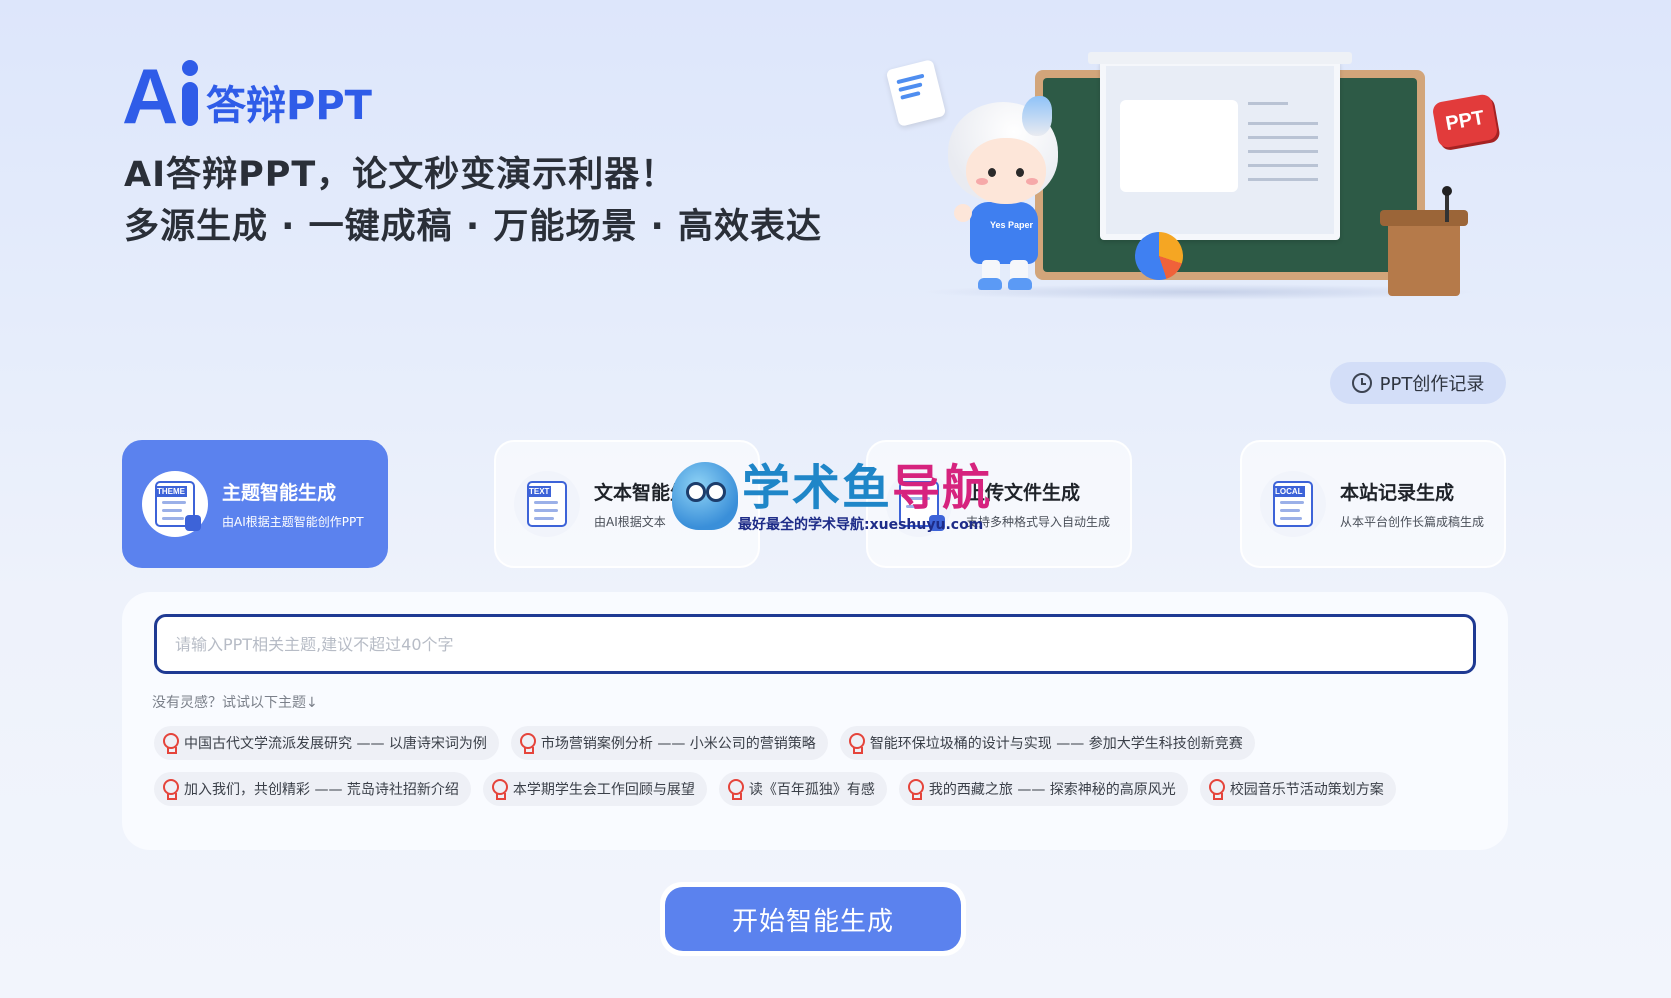 The width and height of the screenshot is (1671, 998). What do you see at coordinates (547, 504) in the screenshot?
I see `text-doc-icon: TEXT` at bounding box center [547, 504].